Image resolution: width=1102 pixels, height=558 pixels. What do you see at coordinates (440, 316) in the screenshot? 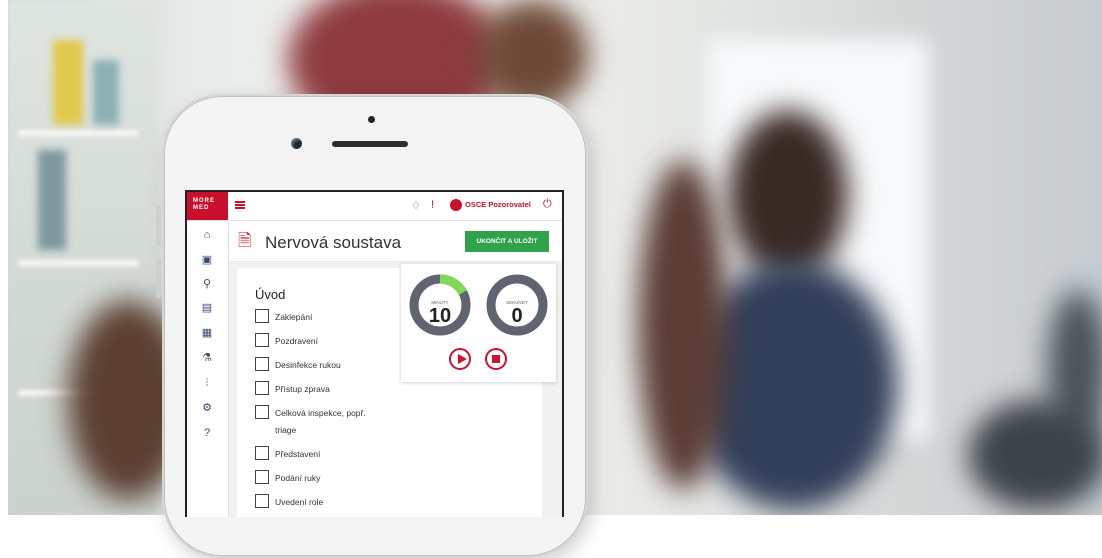
I see `minutes-value: 10` at bounding box center [440, 316].